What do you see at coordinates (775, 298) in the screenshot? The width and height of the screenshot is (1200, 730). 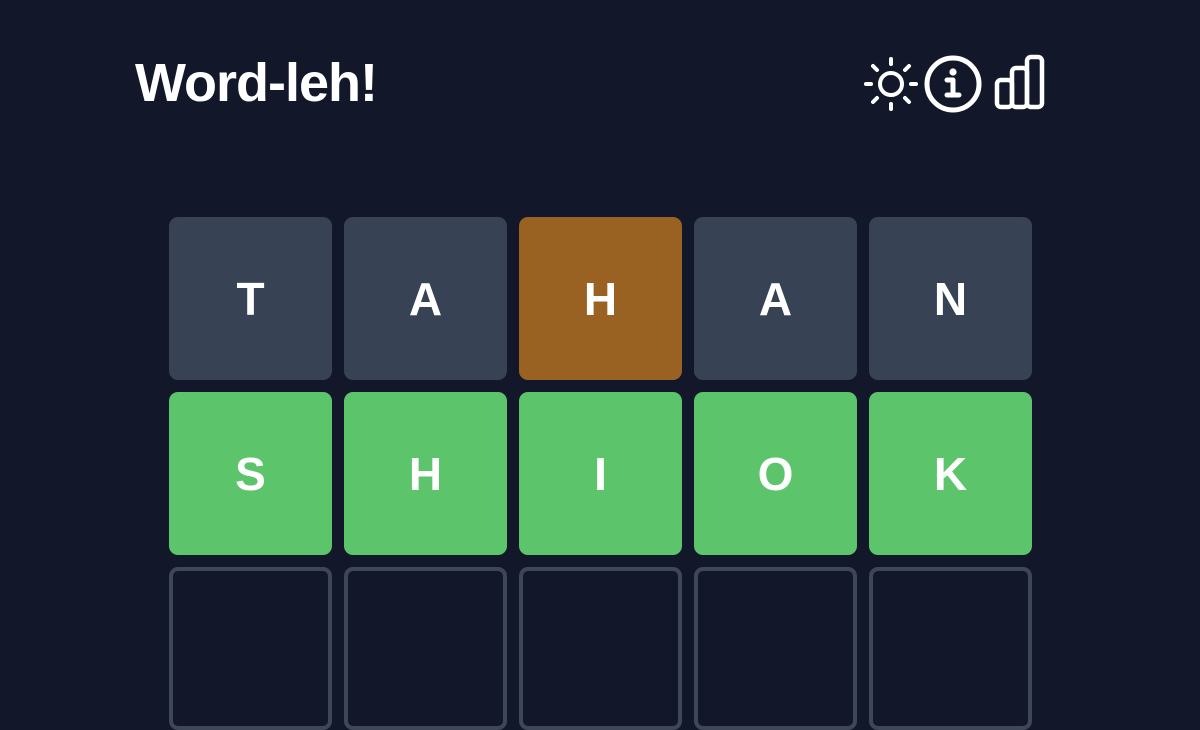 I see `tile-r1-c4: A` at bounding box center [775, 298].